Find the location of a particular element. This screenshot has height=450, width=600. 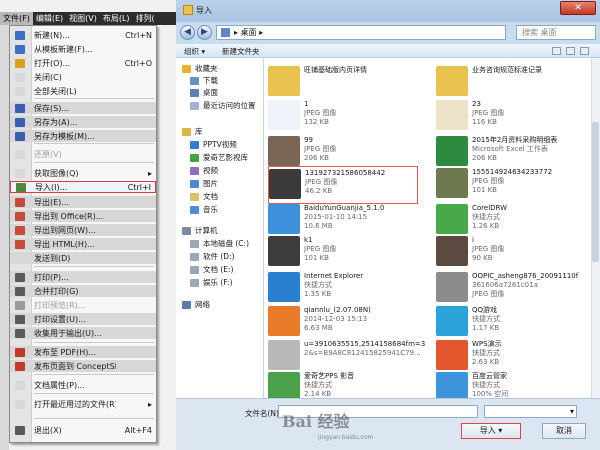

file-item: 百度云管家 快捷方式 100% 空间 is located at coordinates (511, 384).